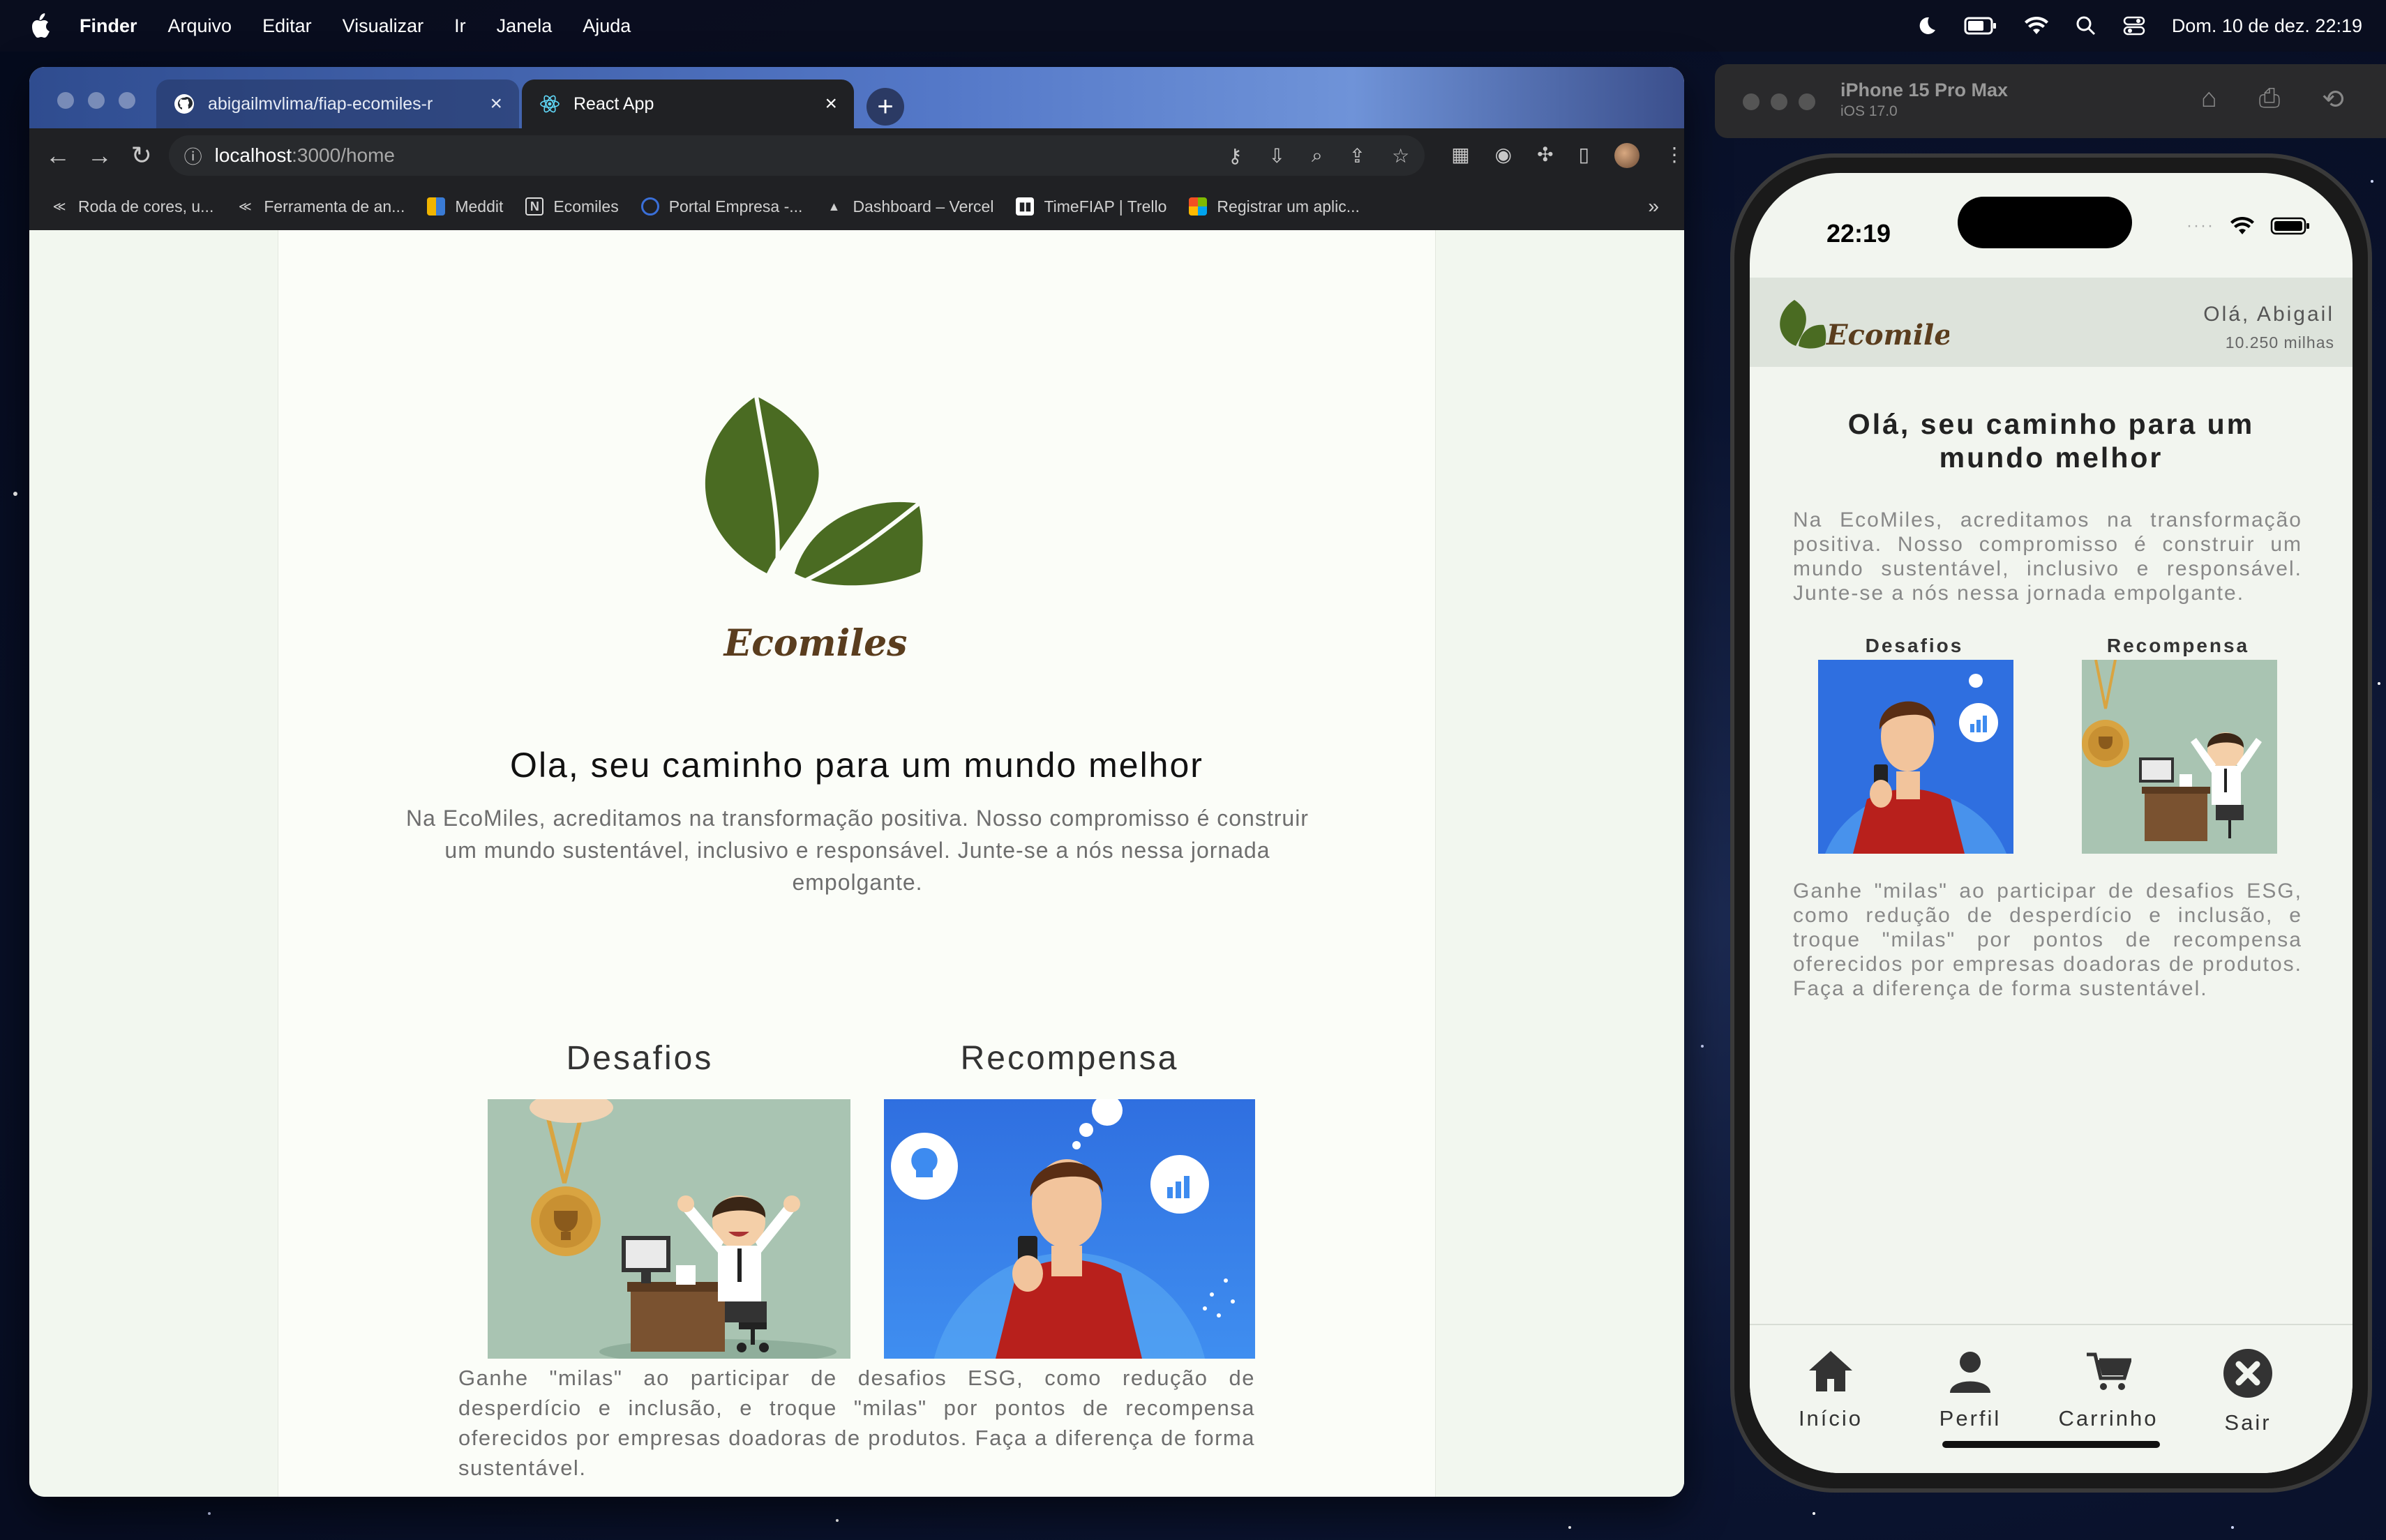 Image resolution: width=2386 pixels, height=1540 pixels. What do you see at coordinates (1627, 155) in the screenshot?
I see `profile-avatar` at bounding box center [1627, 155].